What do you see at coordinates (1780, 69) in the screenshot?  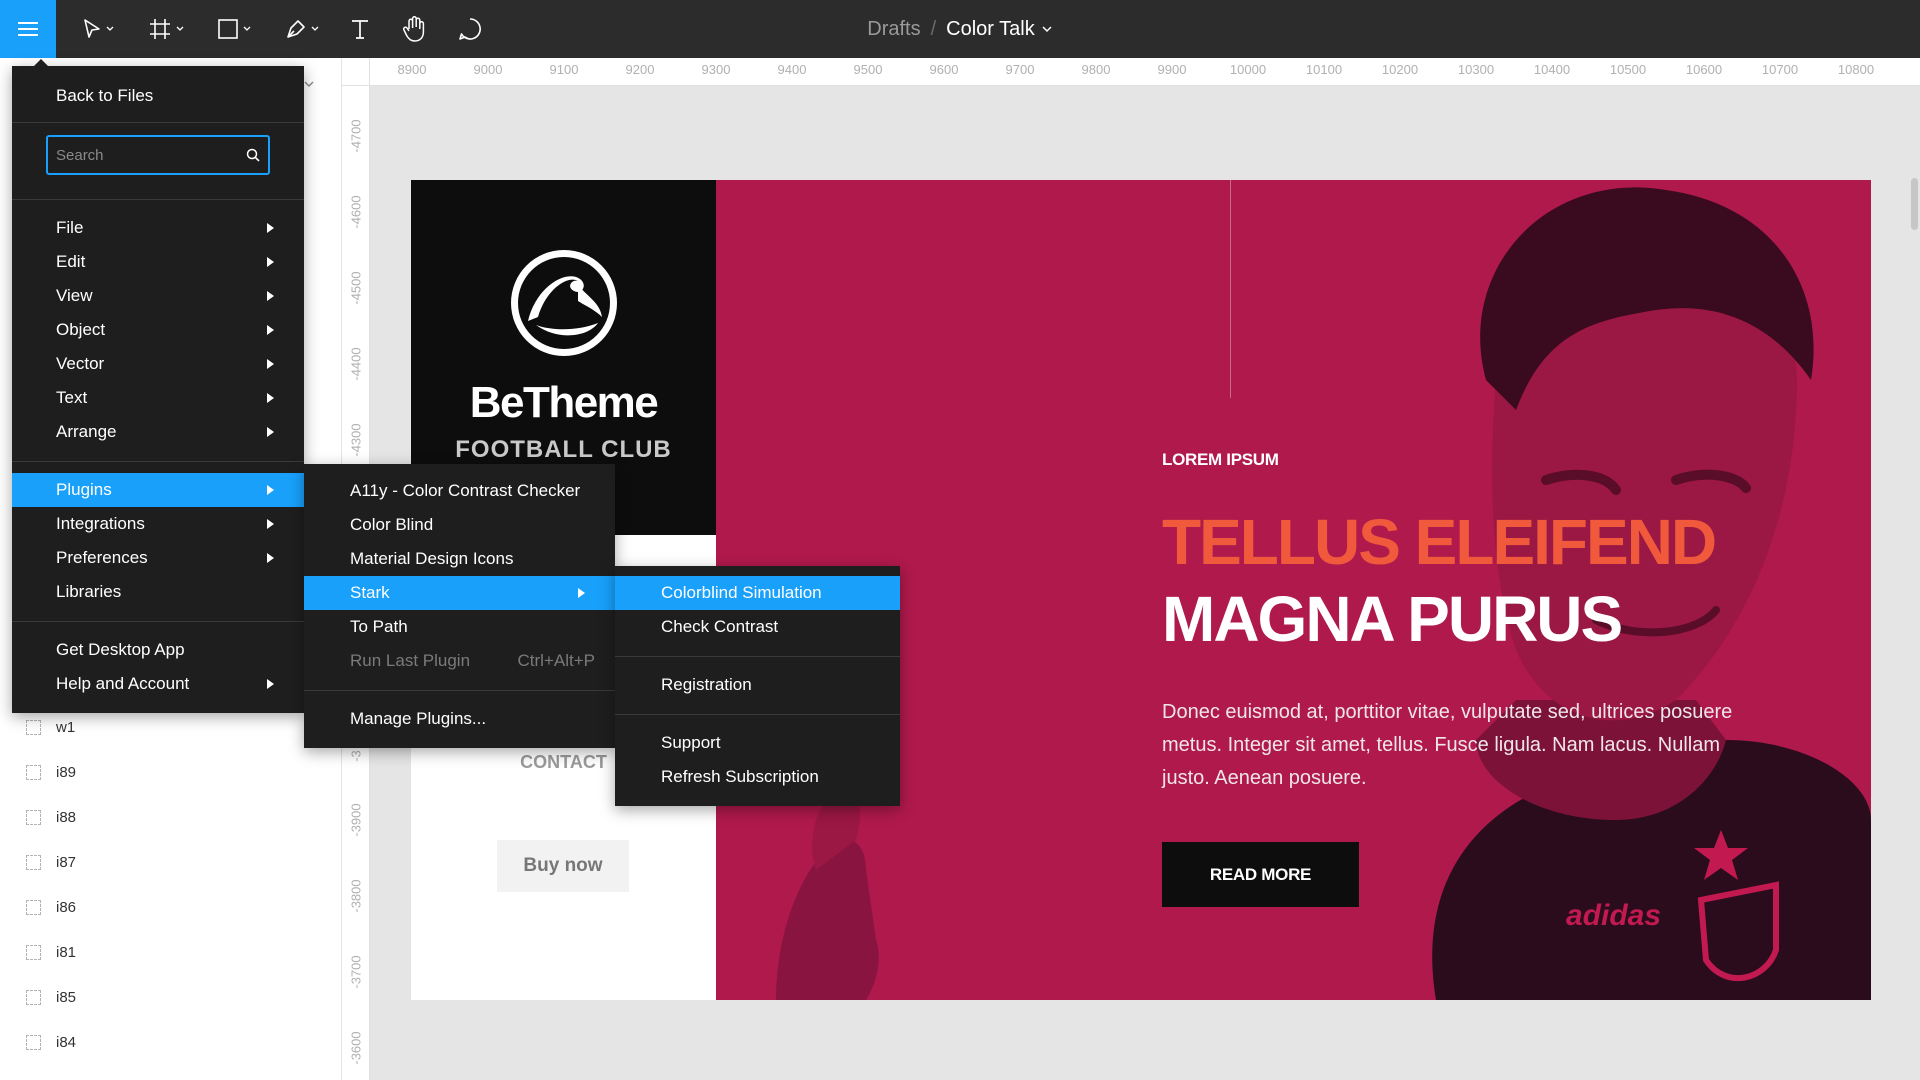 I see `ruler-tick-label: 10700` at bounding box center [1780, 69].